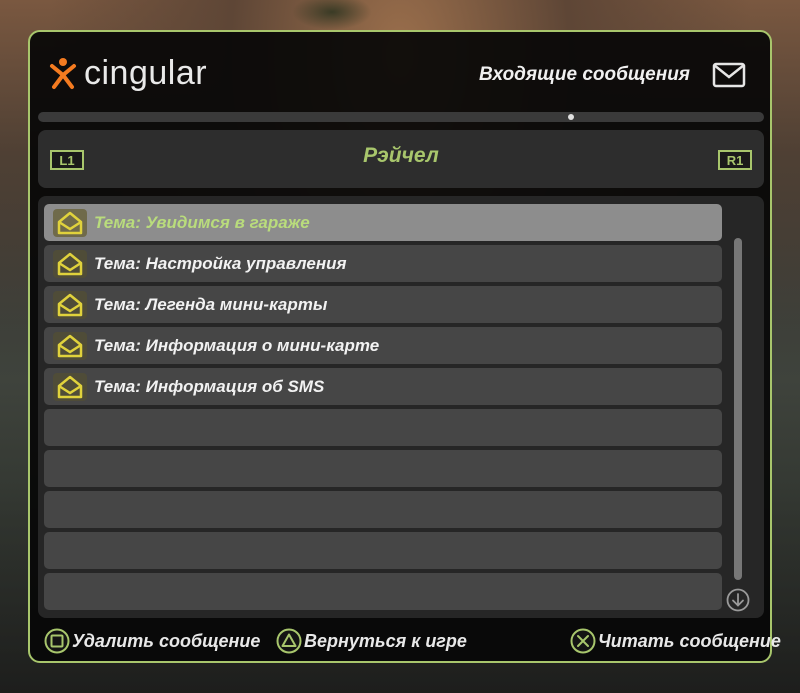 Image resolution: width=800 pixels, height=693 pixels. Describe the element at coordinates (383, 304) in the screenshot. I see `message-row: Тема: Легенда мини-карты` at that location.